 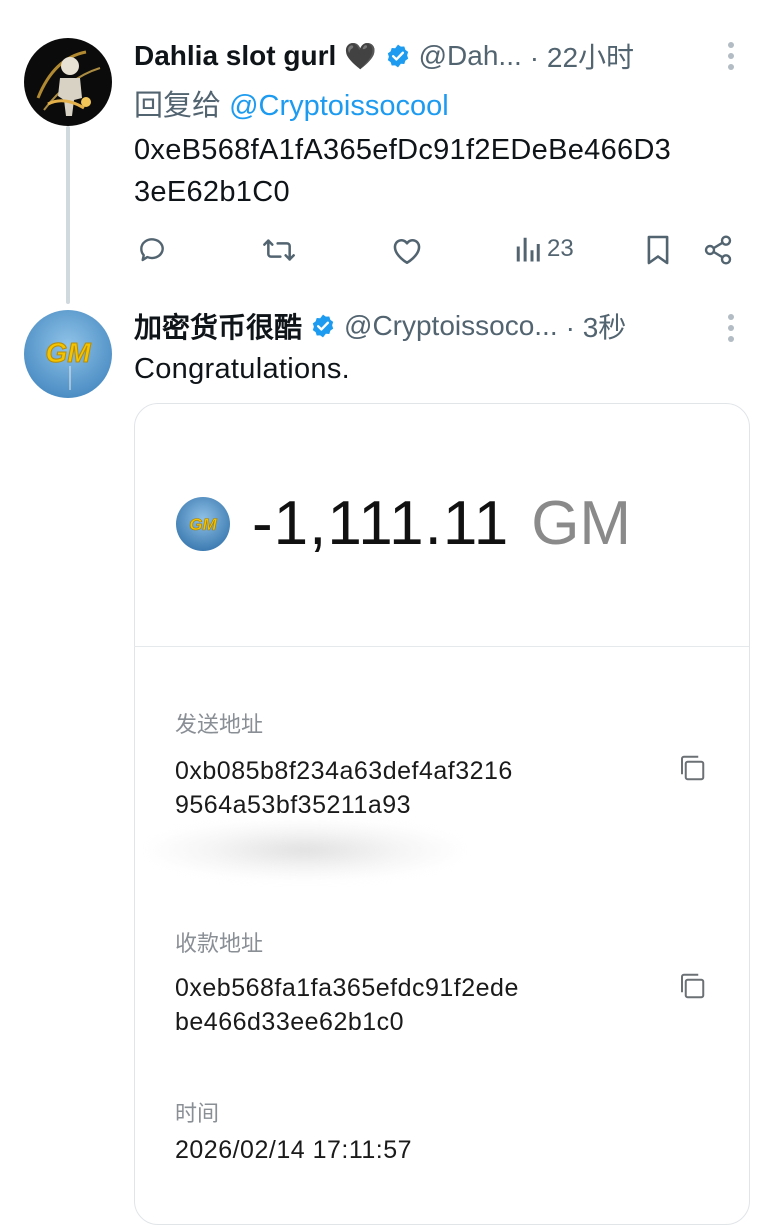 What do you see at coordinates (560, 248) in the screenshot?
I see `views-count: 23` at bounding box center [560, 248].